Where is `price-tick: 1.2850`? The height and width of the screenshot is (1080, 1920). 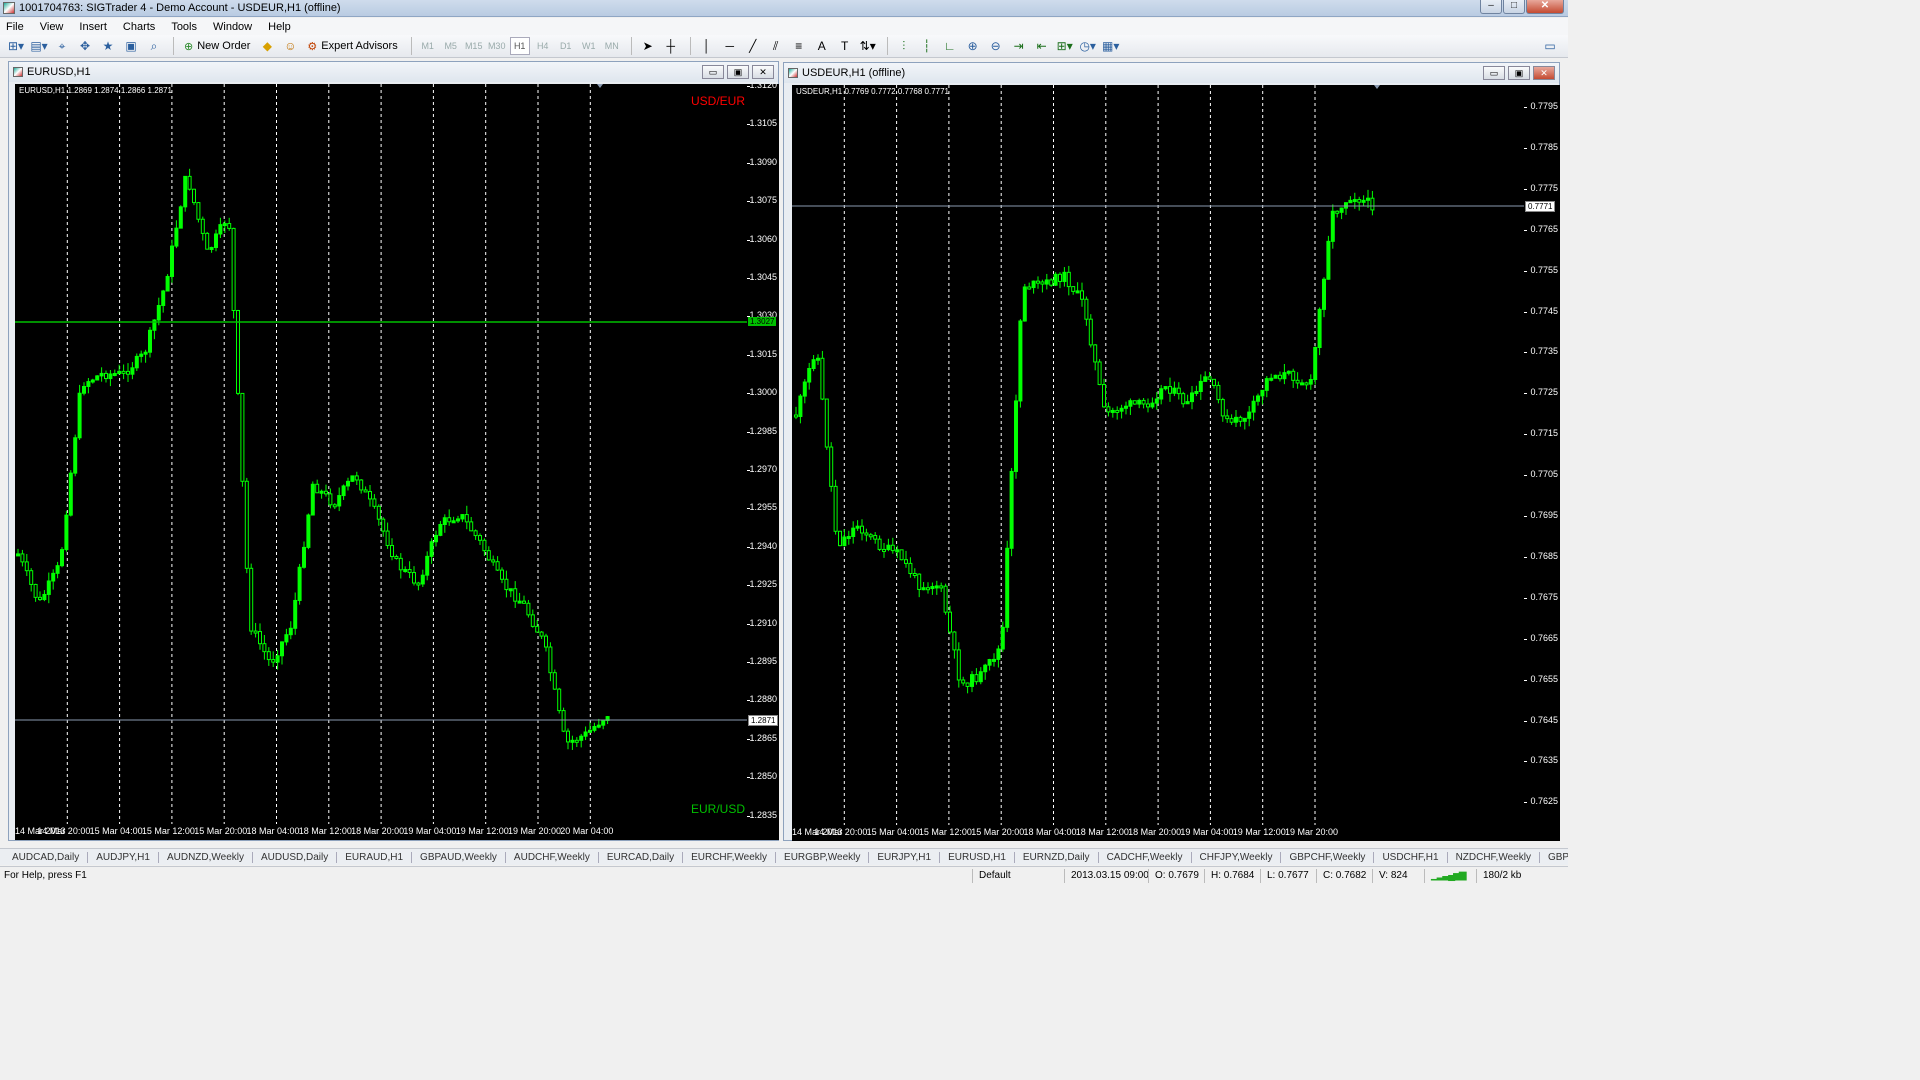 price-tick: 1.2850 is located at coordinates (763, 776).